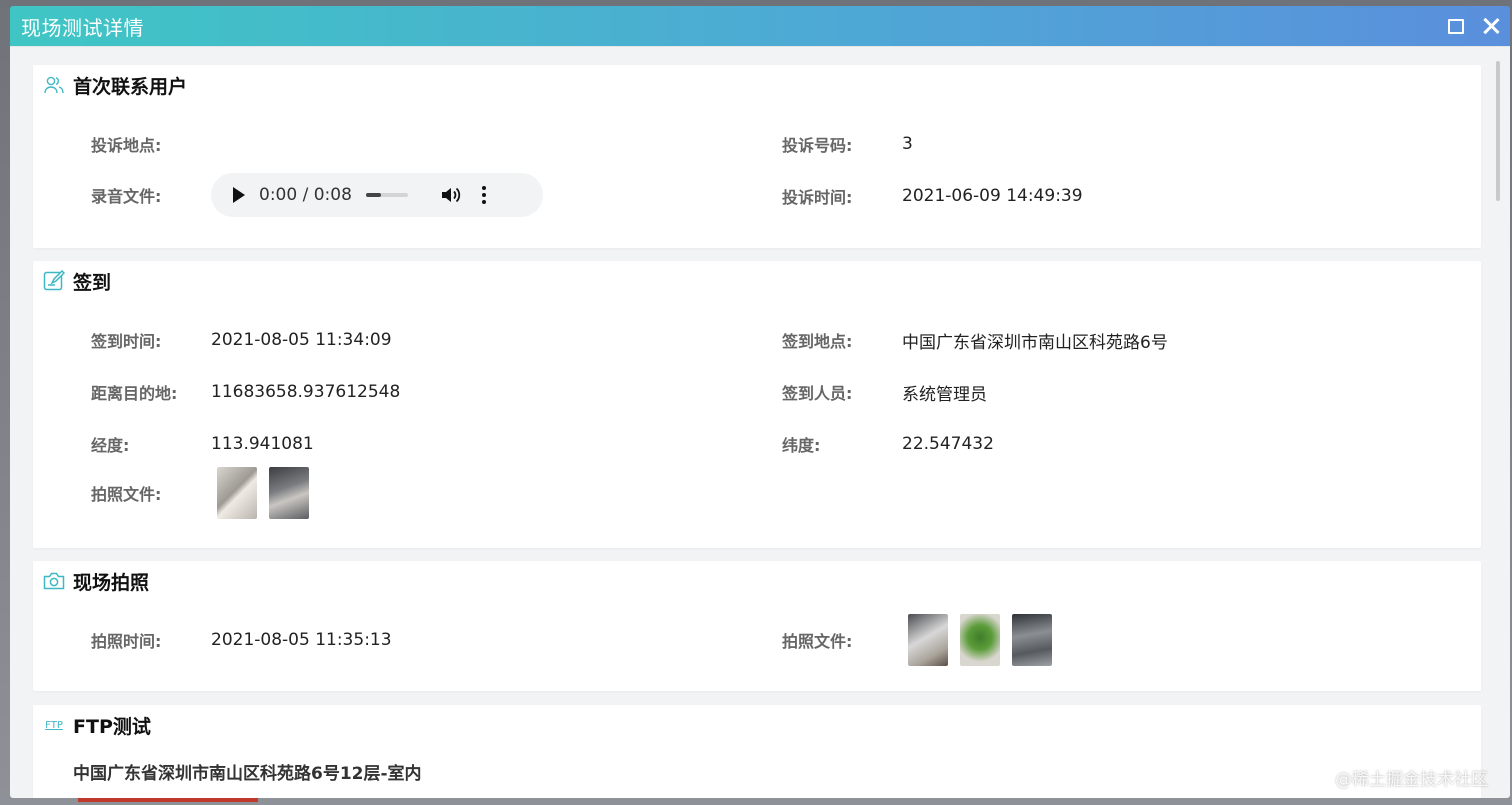  I want to click on users-icon, so click(54, 85).